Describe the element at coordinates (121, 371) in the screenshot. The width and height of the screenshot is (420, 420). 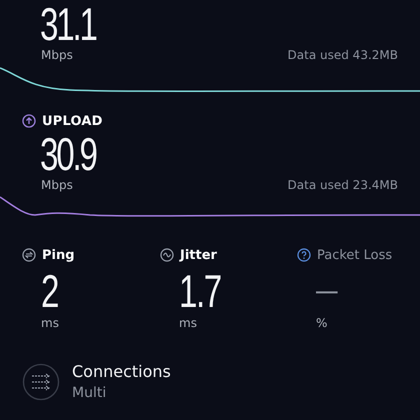
I see `connections-label: Connections` at that location.